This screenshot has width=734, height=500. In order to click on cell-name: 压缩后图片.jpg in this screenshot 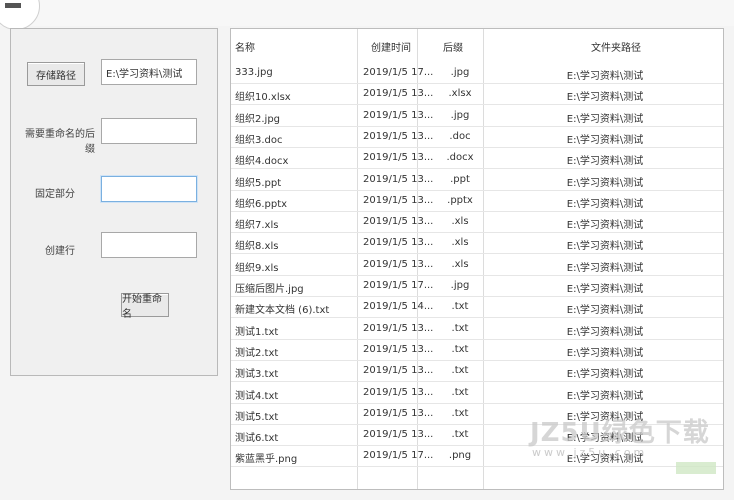, I will do `click(269, 289)`.